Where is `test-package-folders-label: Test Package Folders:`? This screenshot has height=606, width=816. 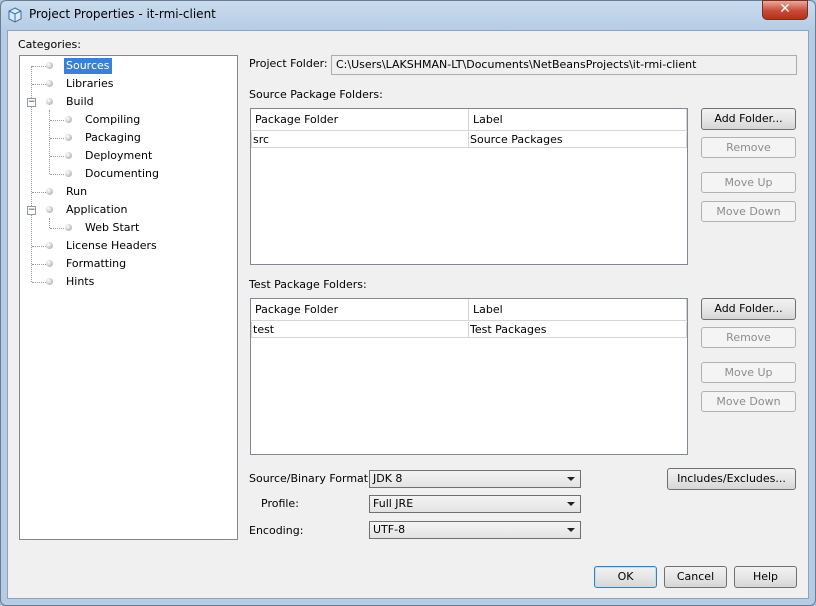 test-package-folders-label: Test Package Folders: is located at coordinates (308, 284).